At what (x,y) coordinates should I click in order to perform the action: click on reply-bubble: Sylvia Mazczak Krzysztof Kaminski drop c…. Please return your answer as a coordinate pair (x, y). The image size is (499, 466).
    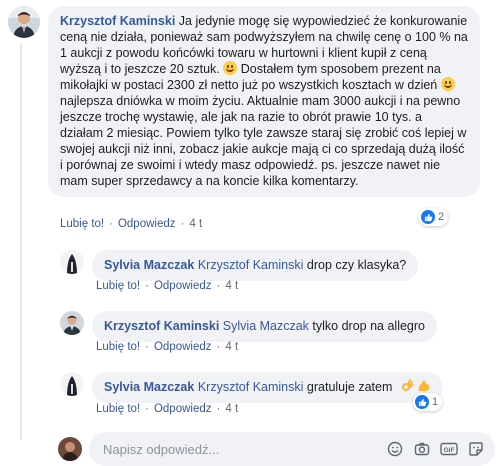
    Looking at the image, I should click on (255, 265).